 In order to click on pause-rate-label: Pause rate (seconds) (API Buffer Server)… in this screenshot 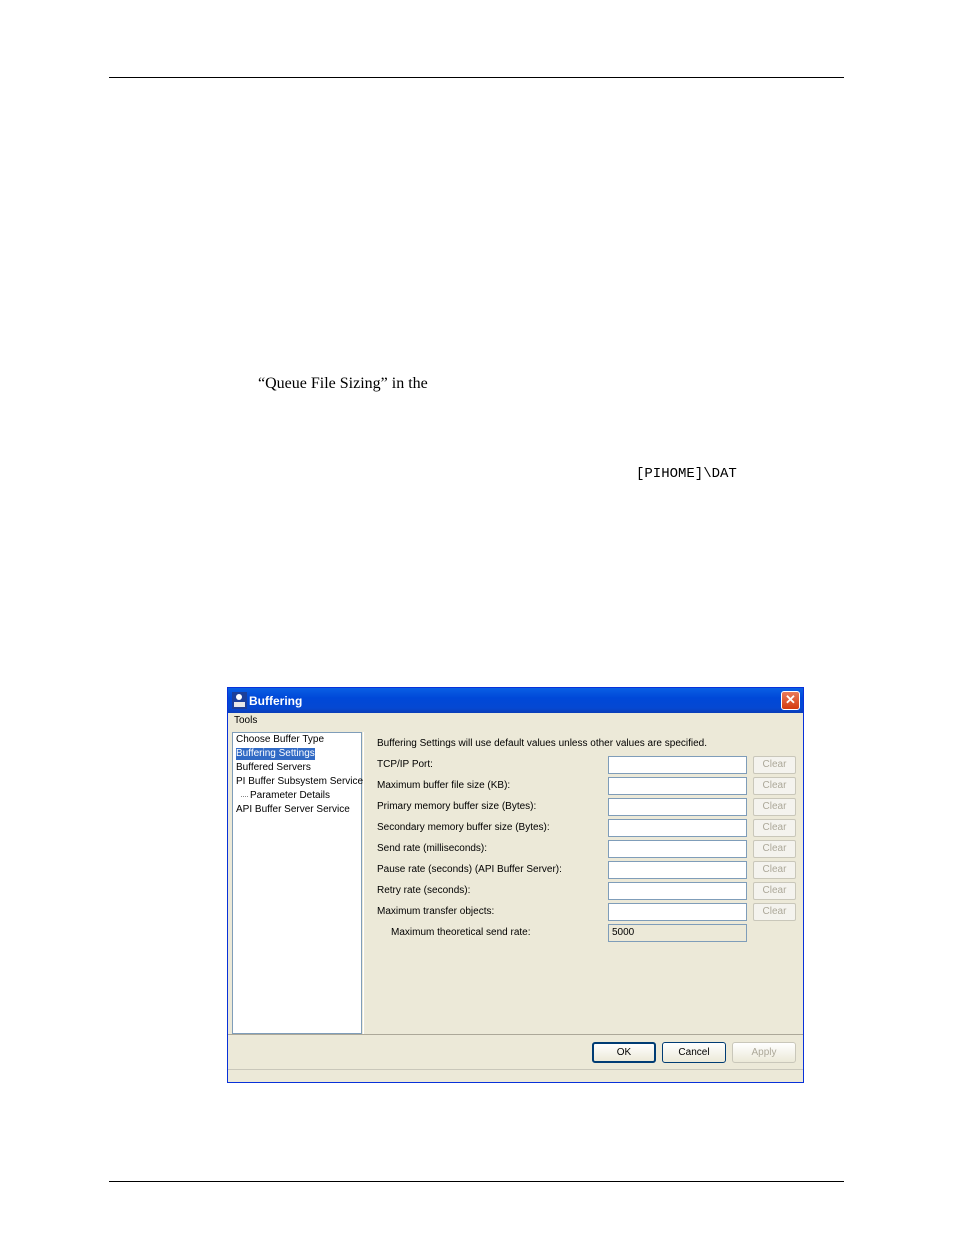, I will do `click(469, 869)`.